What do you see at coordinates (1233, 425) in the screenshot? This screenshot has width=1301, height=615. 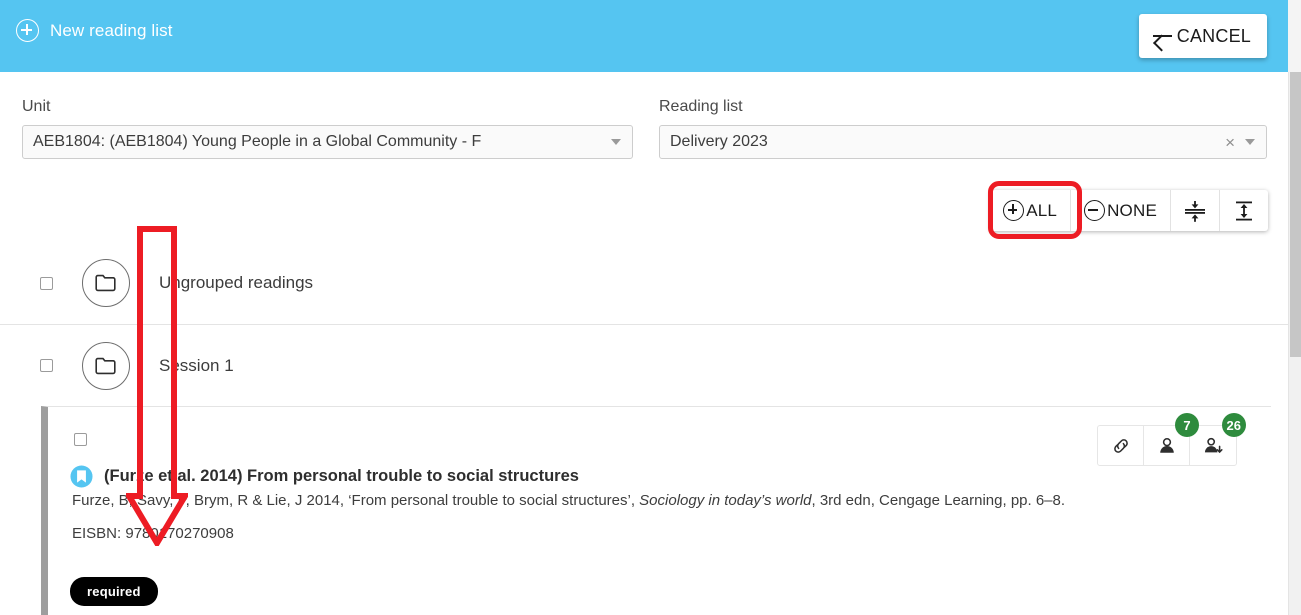 I see `download-count-badge: 26` at bounding box center [1233, 425].